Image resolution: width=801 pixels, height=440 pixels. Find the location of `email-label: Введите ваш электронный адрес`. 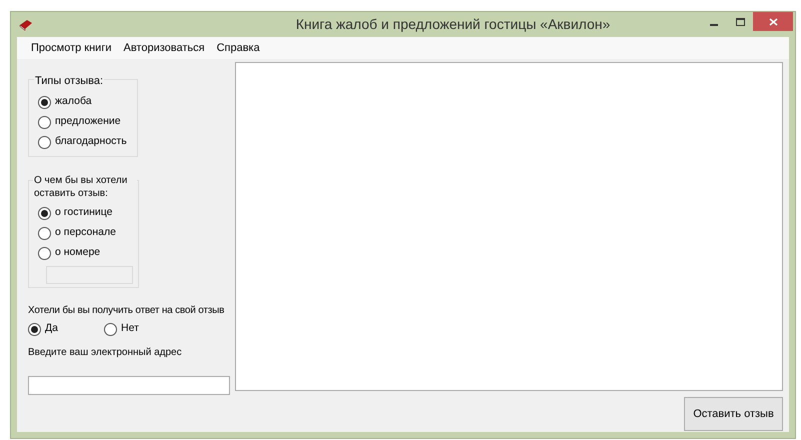

email-label: Введите ваш электронный адрес is located at coordinates (105, 353).